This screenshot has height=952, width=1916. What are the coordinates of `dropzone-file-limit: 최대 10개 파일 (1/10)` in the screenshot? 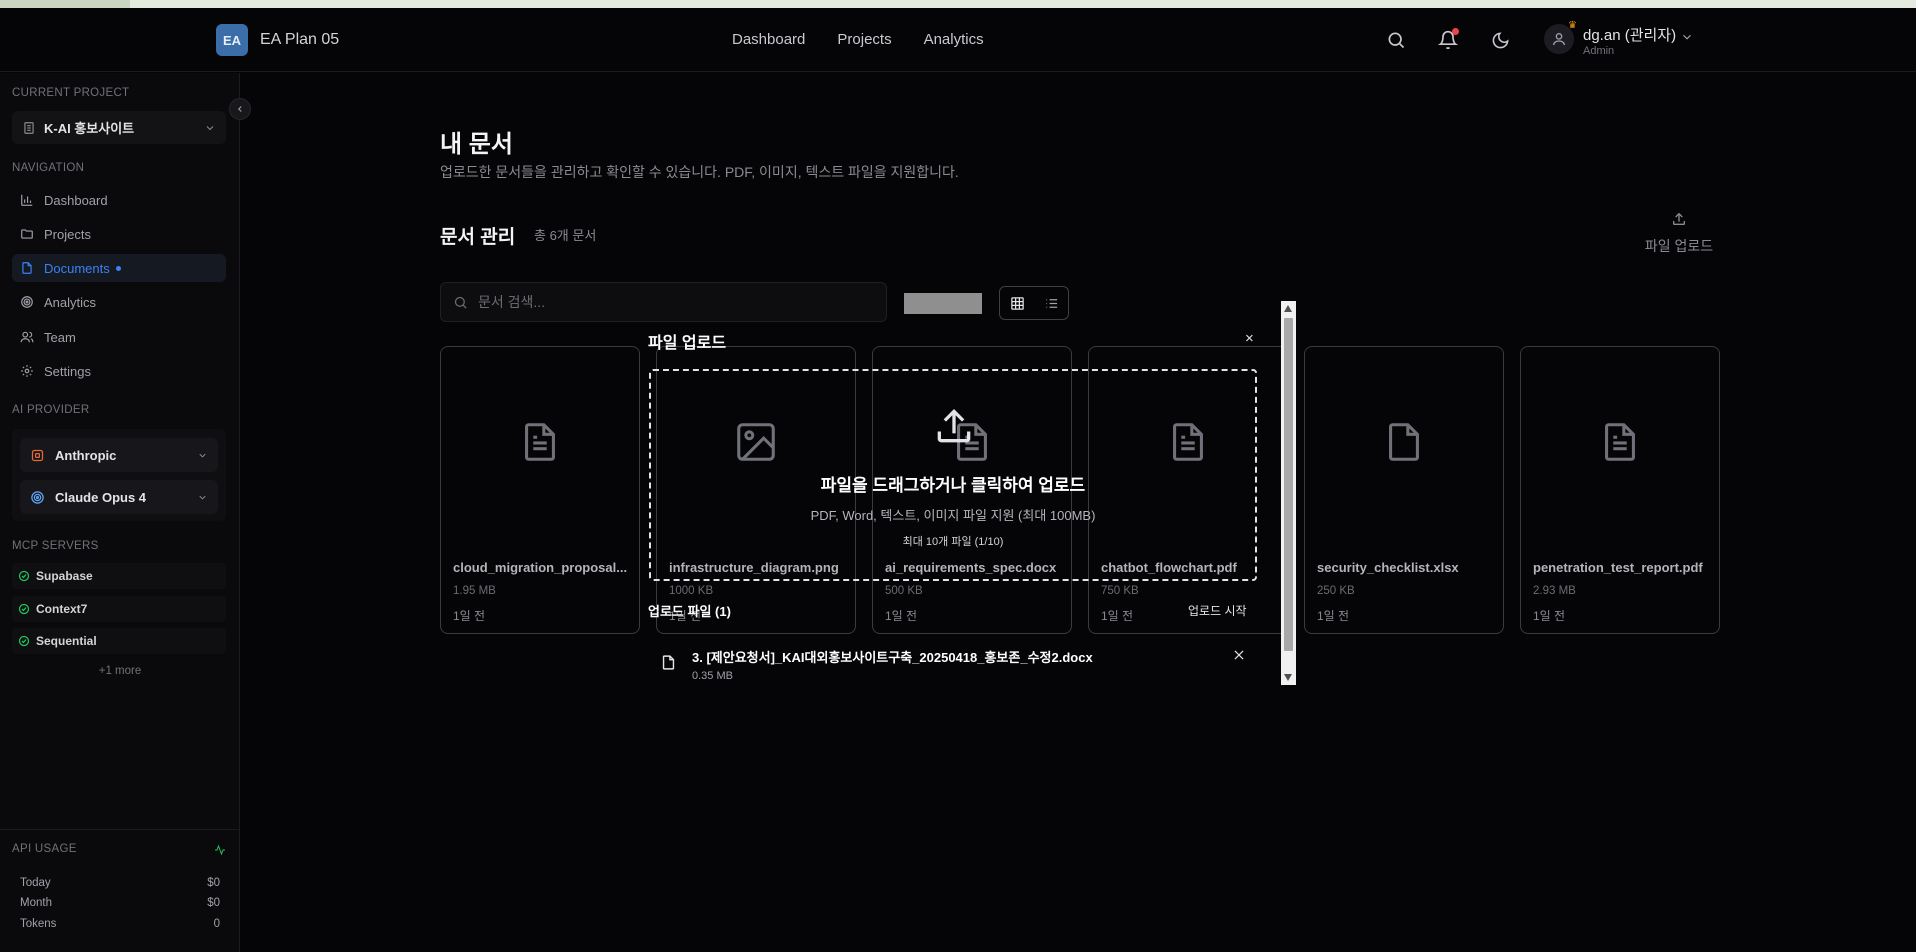 It's located at (953, 542).